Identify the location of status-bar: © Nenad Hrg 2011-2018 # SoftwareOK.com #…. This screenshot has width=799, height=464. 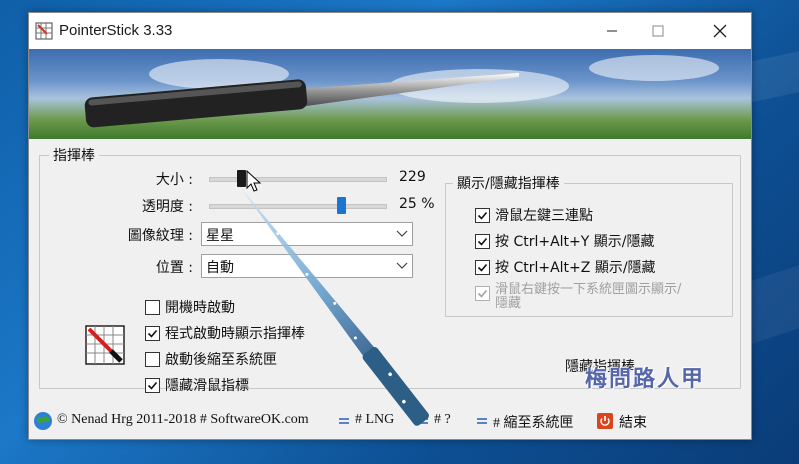
(390, 421).